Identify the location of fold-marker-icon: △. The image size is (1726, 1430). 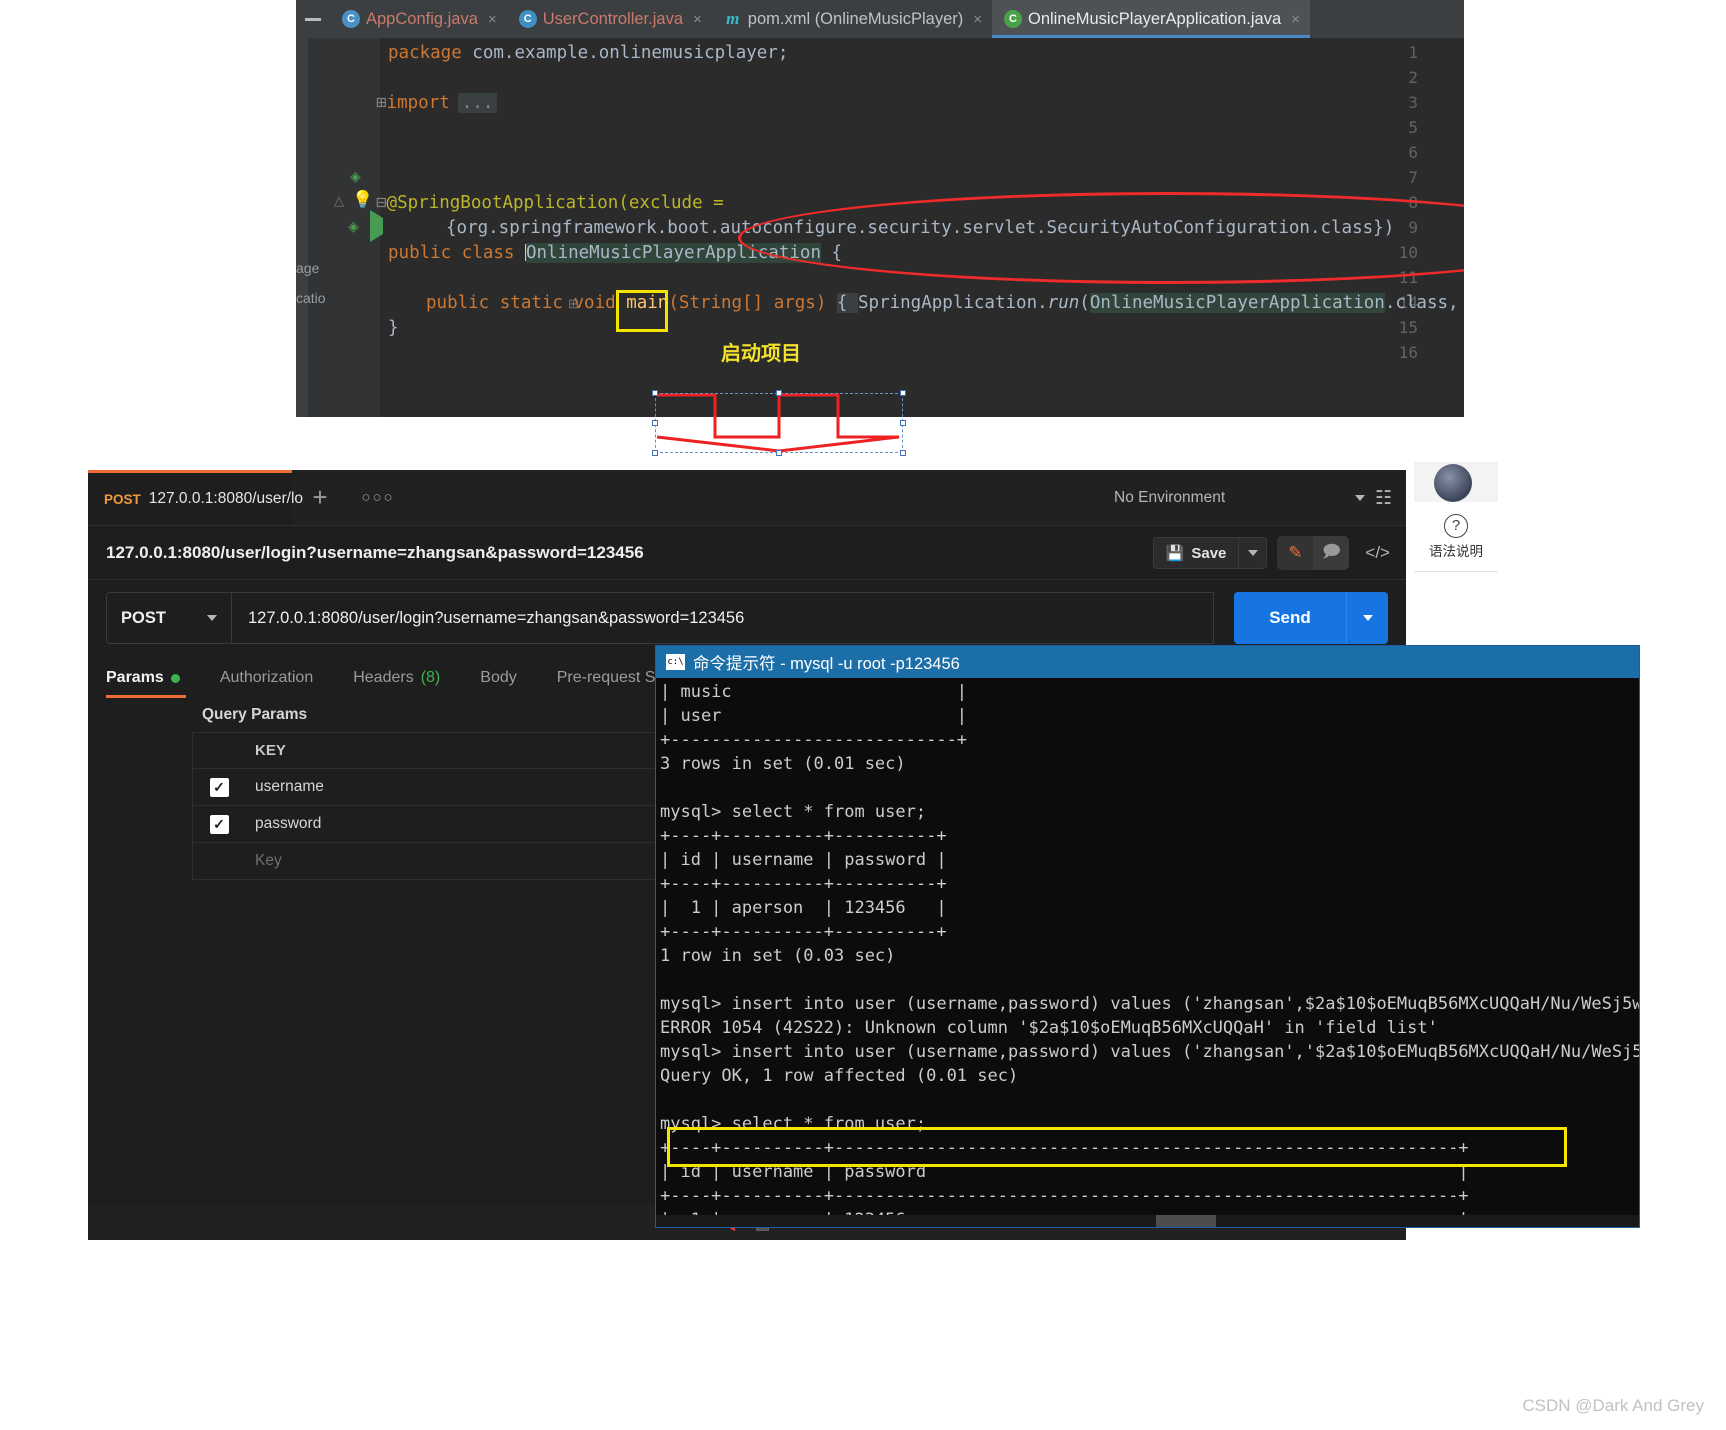
(339, 201).